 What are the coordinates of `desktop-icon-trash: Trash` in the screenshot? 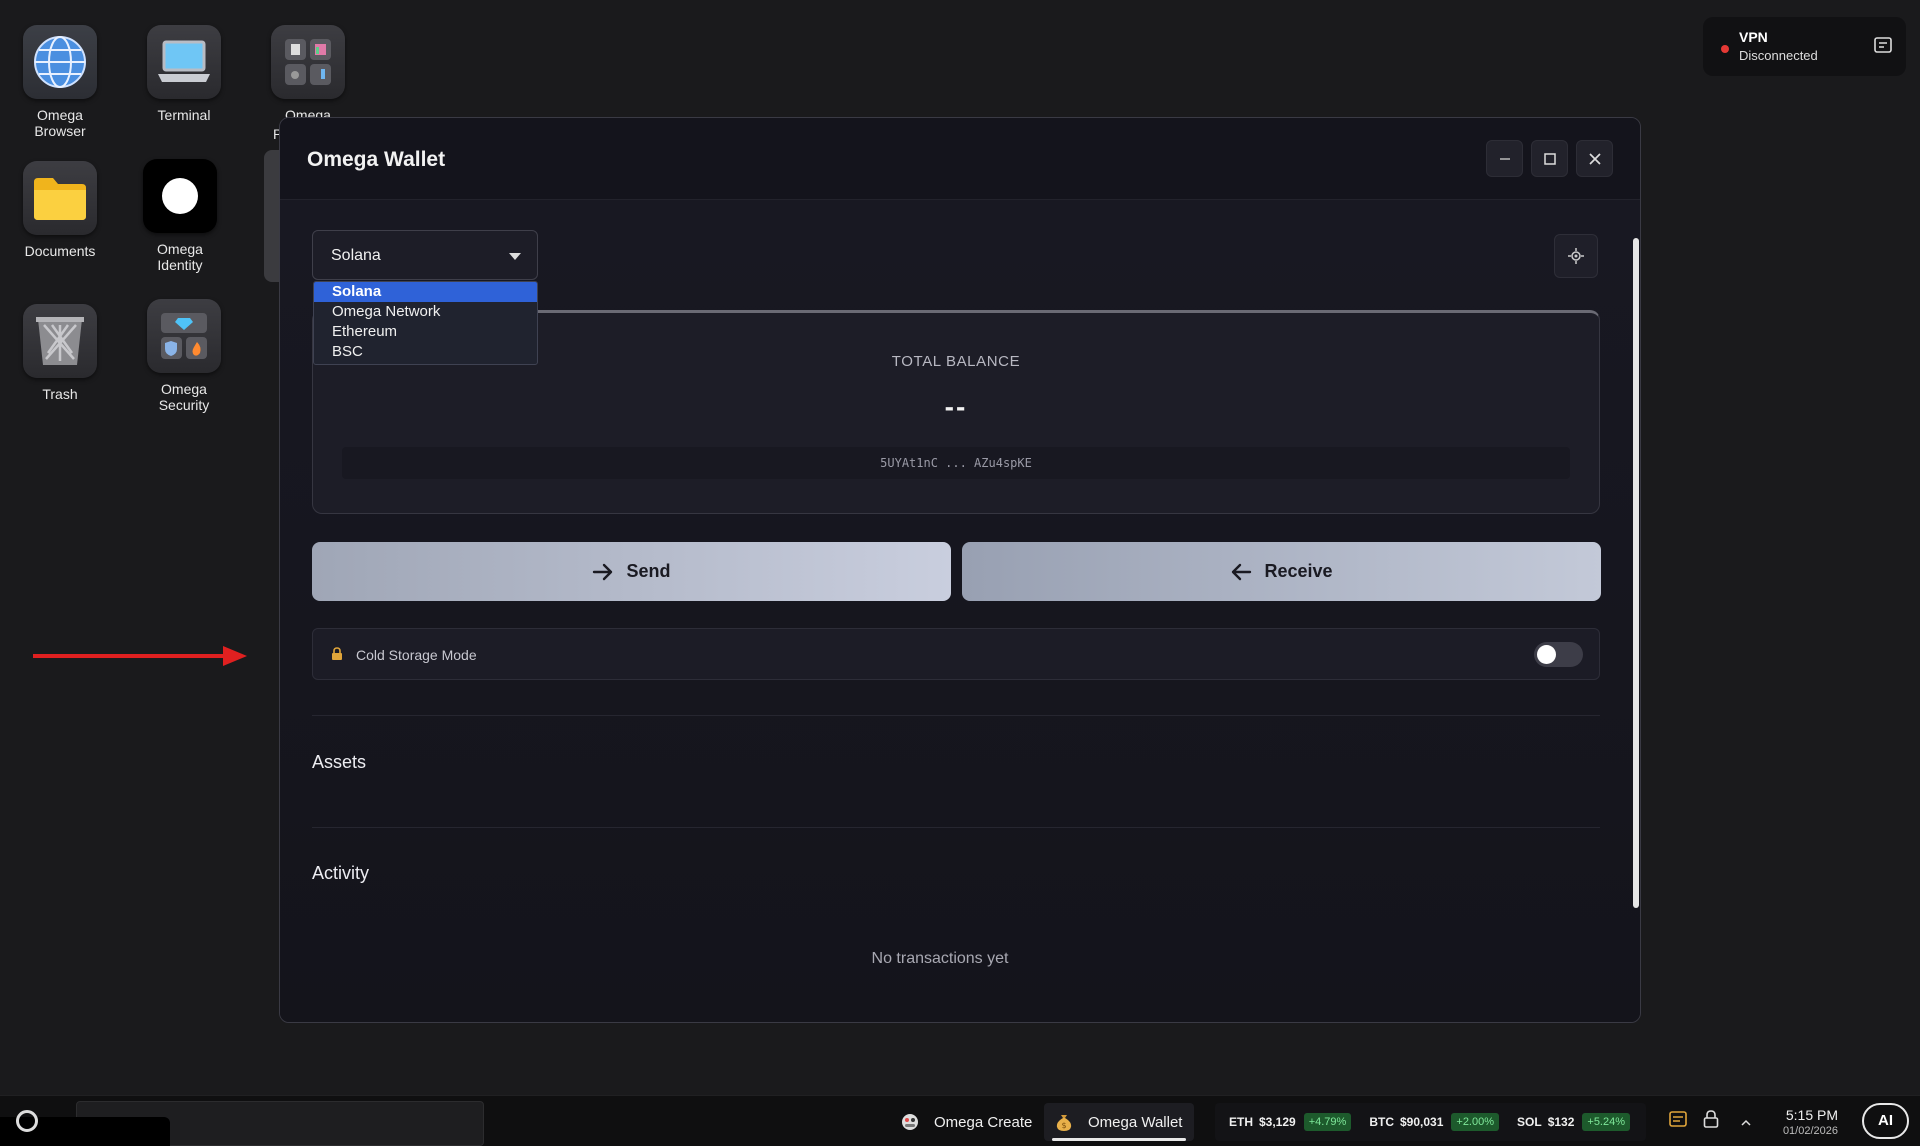 It's located at (60, 353).